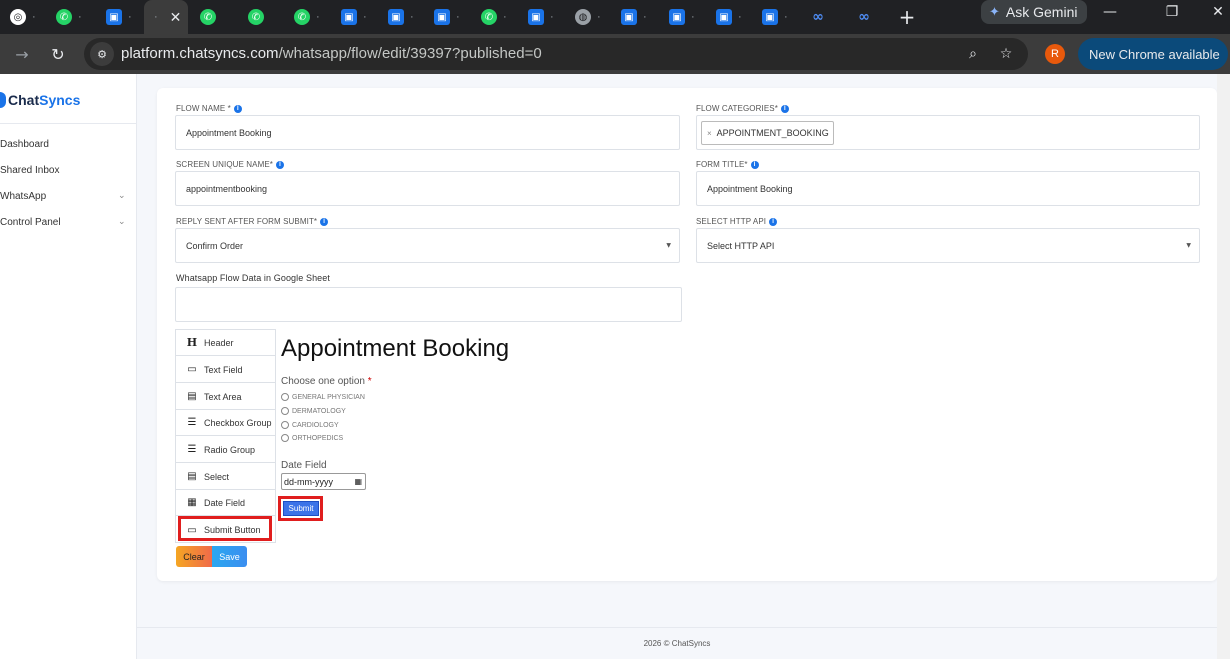 This screenshot has height=659, width=1230. Describe the element at coordinates (226, 530) in the screenshot. I see `palette-item-submit-button: ▭ Submit Button` at that location.